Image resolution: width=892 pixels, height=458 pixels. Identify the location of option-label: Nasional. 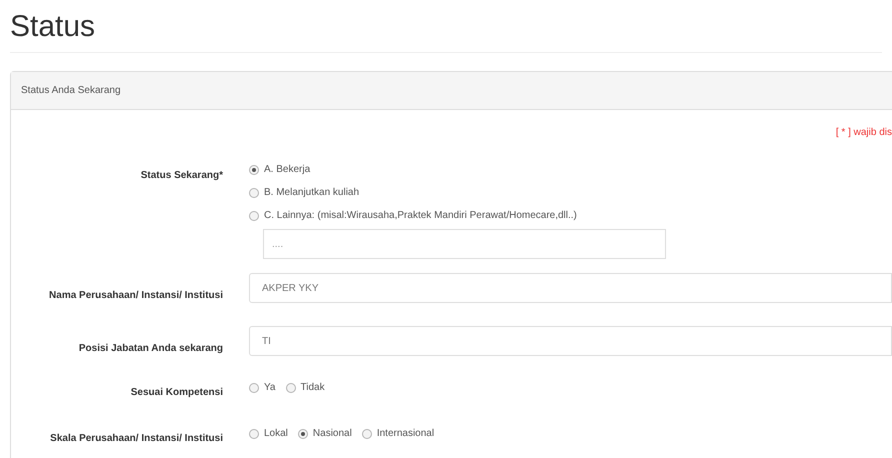
(332, 434).